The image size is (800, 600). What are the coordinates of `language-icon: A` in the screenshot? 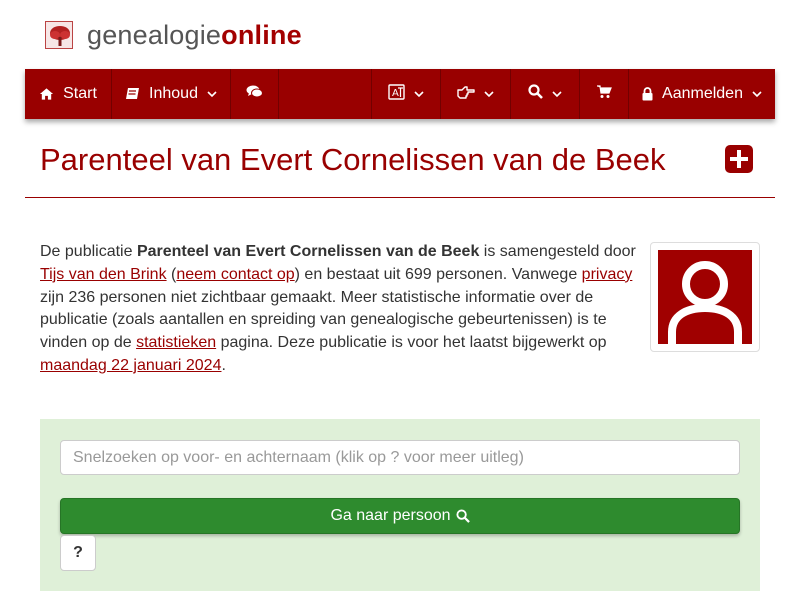 It's located at (396, 94).